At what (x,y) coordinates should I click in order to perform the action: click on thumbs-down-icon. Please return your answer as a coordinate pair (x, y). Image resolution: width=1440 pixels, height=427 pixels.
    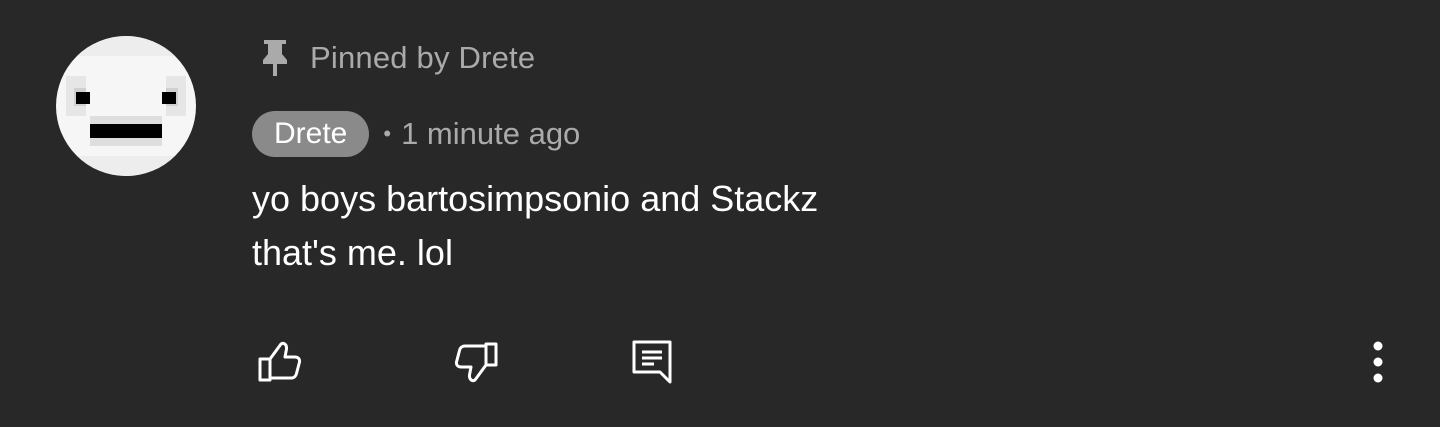
    Looking at the image, I should click on (476, 362).